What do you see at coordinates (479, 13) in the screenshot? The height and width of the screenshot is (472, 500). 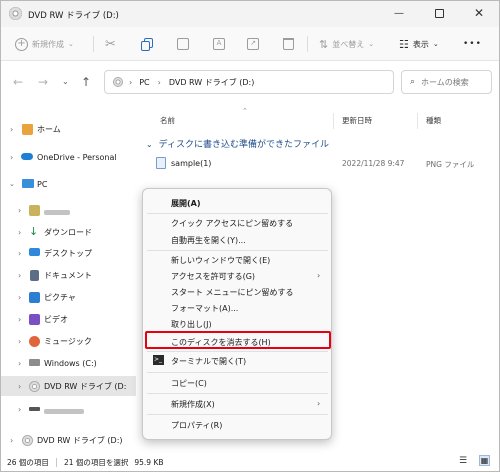 I see `close-button: ✕` at bounding box center [479, 13].